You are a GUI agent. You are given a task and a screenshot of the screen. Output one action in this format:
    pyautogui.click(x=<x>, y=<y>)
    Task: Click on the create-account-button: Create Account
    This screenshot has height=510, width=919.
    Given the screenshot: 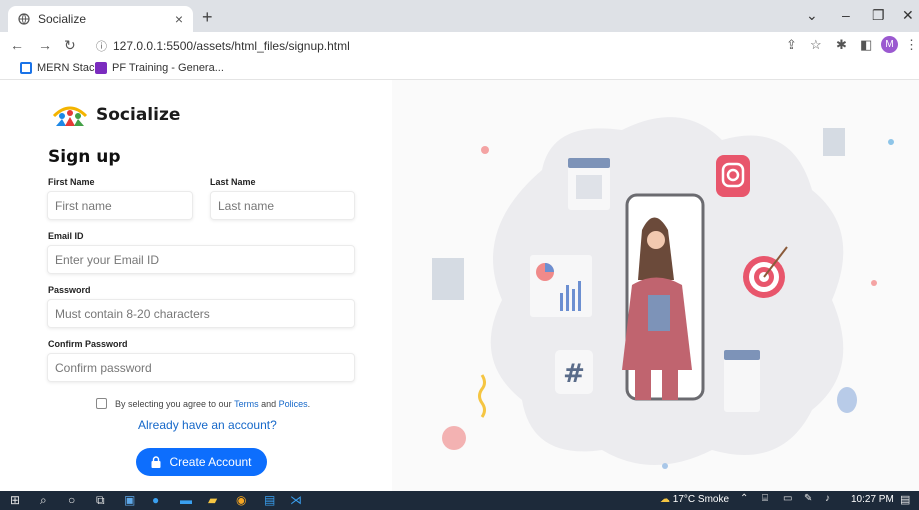 What is the action you would take?
    pyautogui.click(x=201, y=462)
    